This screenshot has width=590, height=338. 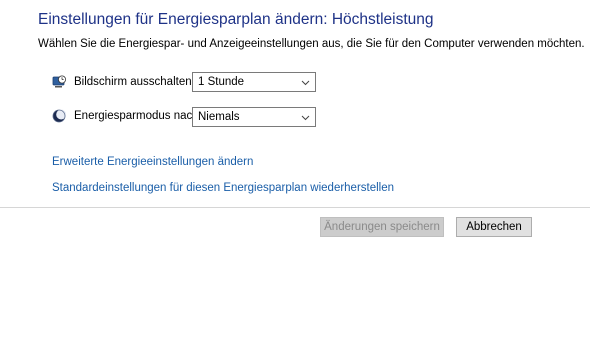 What do you see at coordinates (59, 116) in the screenshot?
I see `moon-icon` at bounding box center [59, 116].